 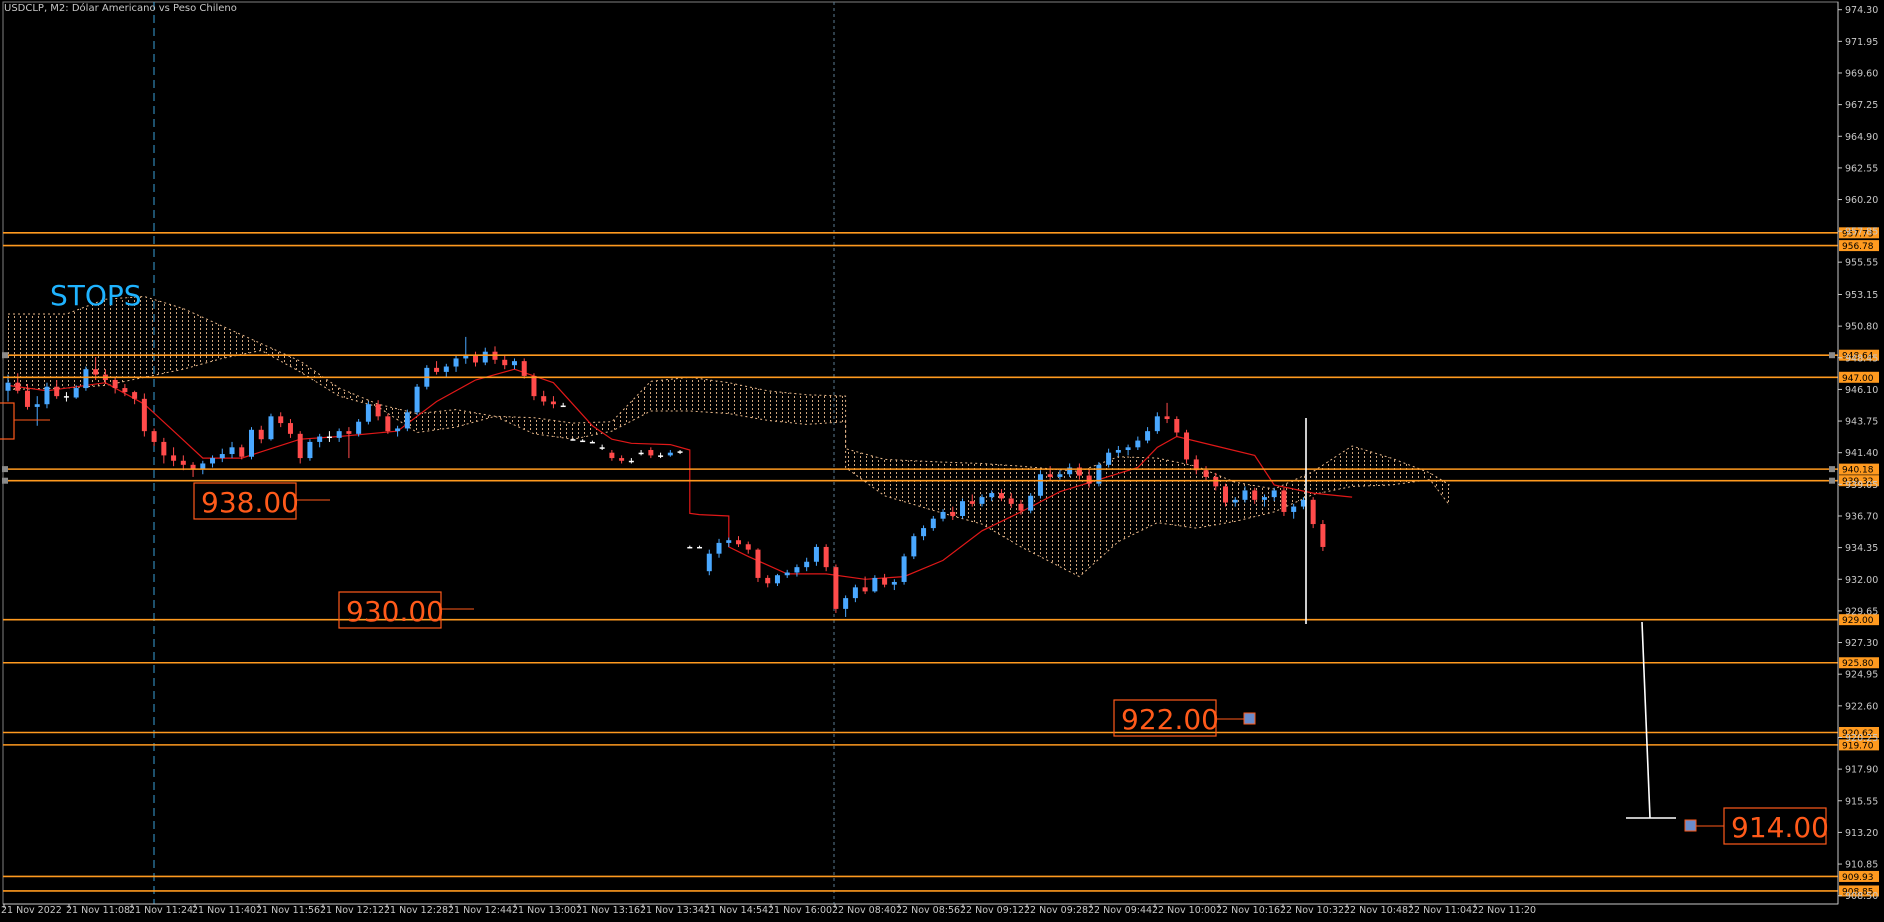 What do you see at coordinates (1861, 738) in the screenshot?
I see `price-tick-label: 920.25` at bounding box center [1861, 738].